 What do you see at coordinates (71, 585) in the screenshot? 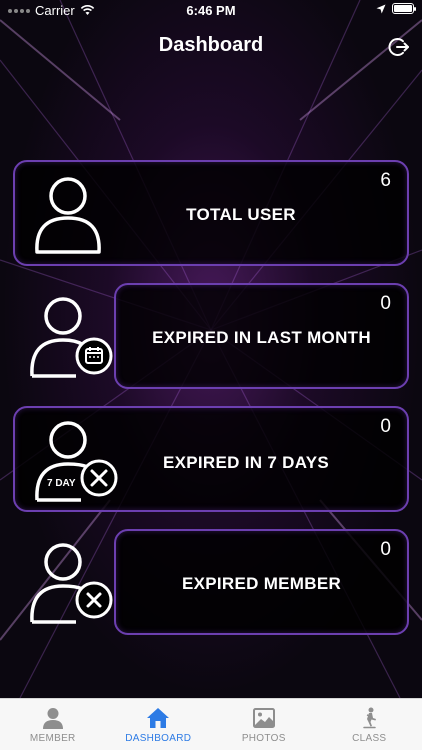
I see `user-expired-icon` at bounding box center [71, 585].